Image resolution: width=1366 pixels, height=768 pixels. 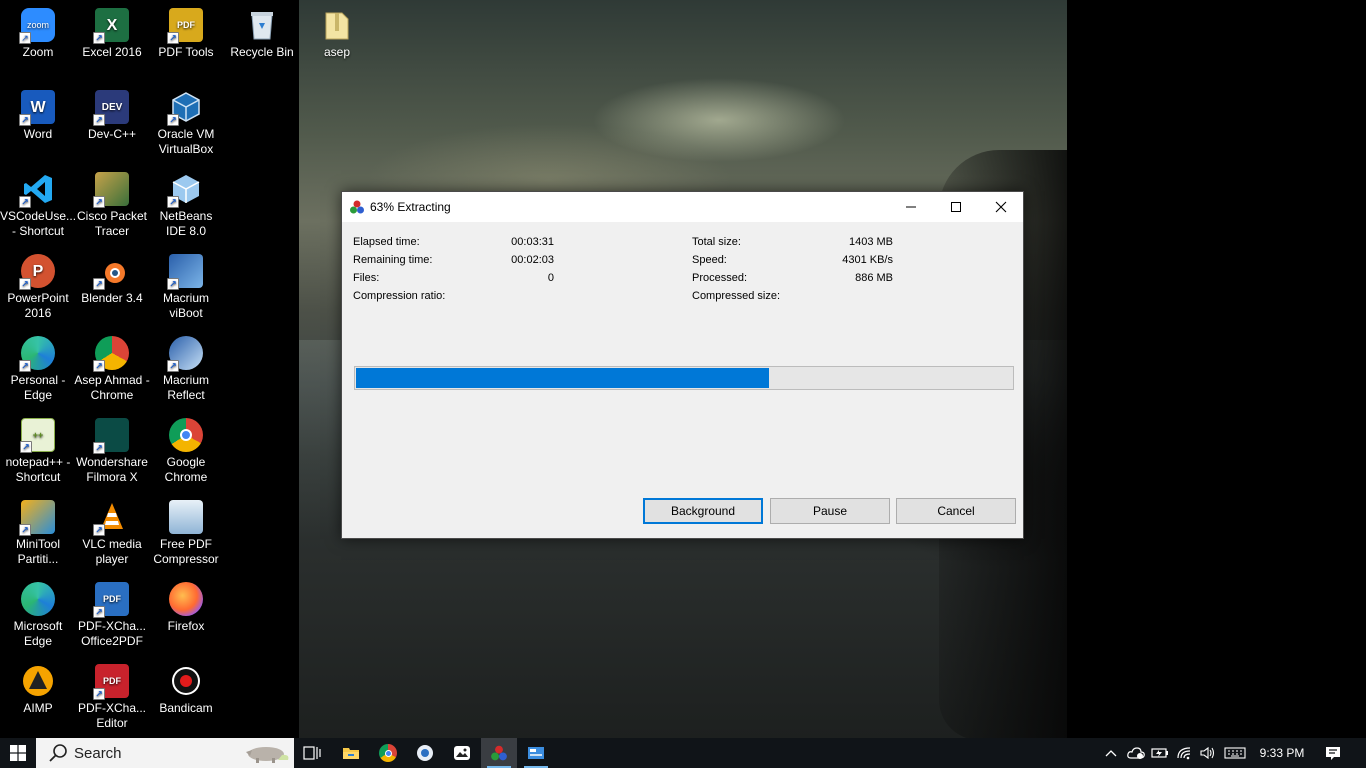 I want to click on desktop-icon-vlc: ↗ VLC media player, so click(x=112, y=531).